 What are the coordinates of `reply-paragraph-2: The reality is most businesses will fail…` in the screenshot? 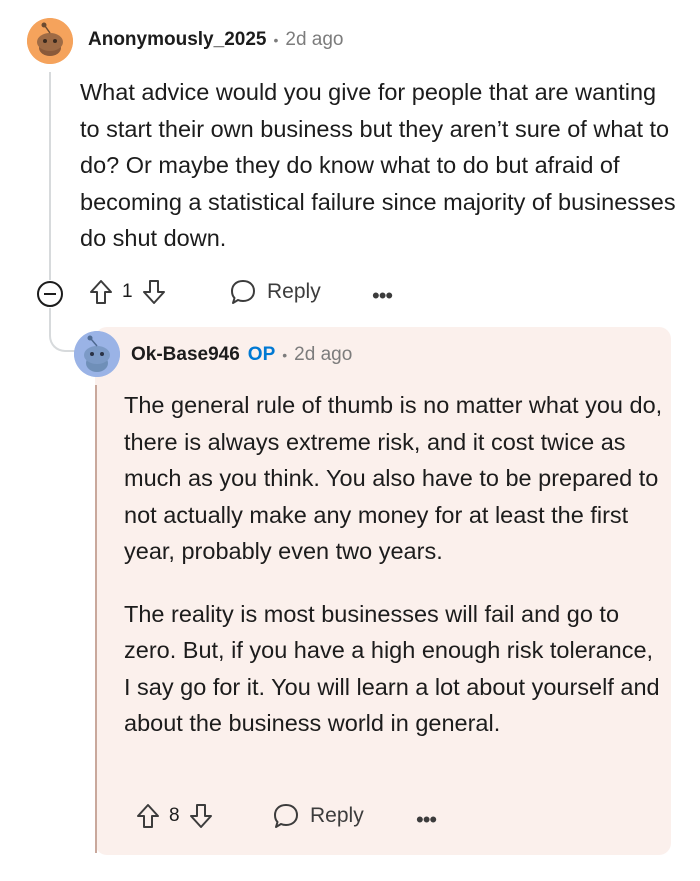 It's located at (392, 668).